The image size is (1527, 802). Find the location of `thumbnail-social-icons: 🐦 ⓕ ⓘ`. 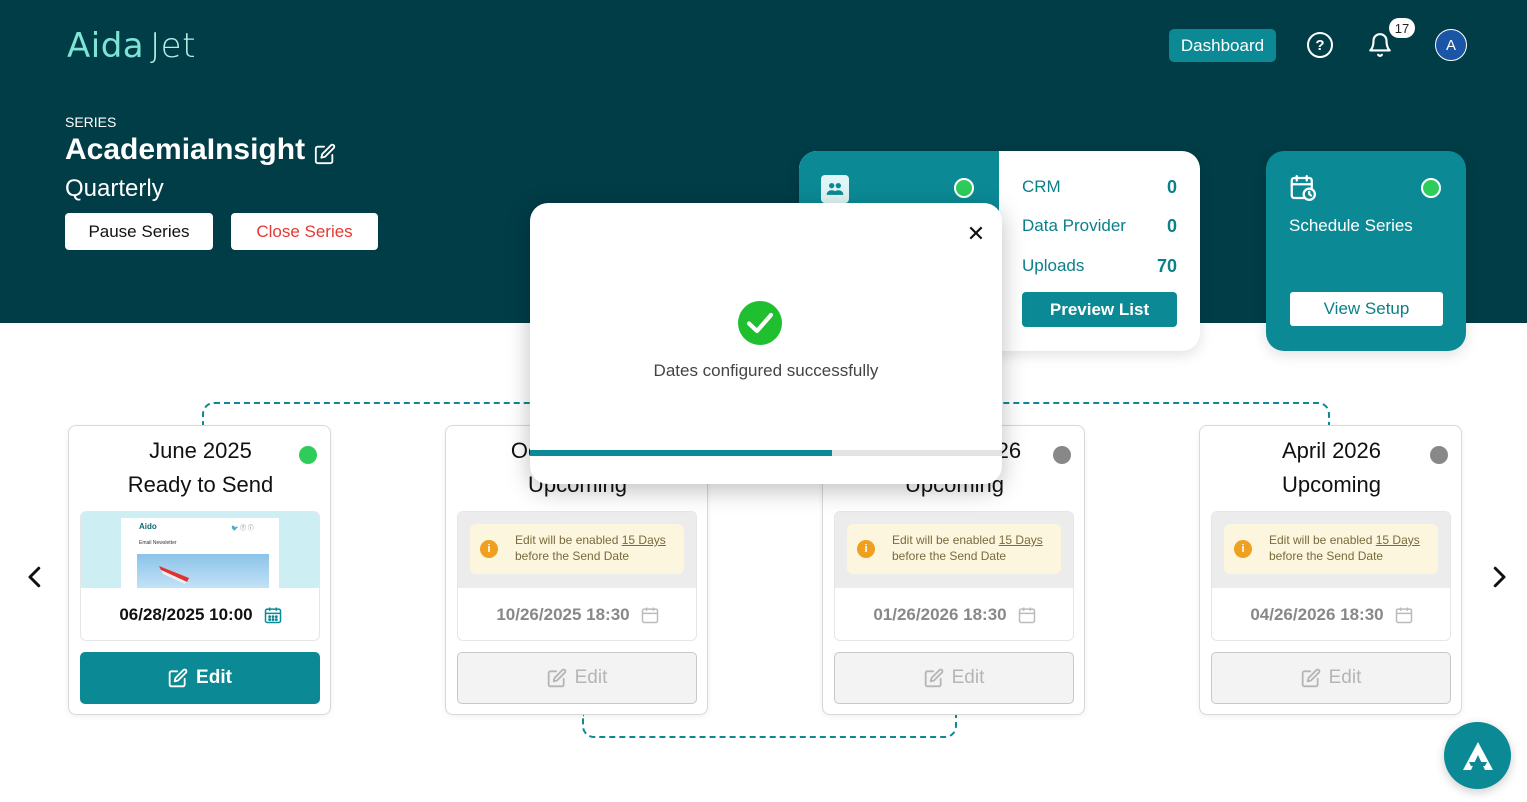

thumbnail-social-icons: 🐦 ⓕ ⓘ is located at coordinates (242, 529).